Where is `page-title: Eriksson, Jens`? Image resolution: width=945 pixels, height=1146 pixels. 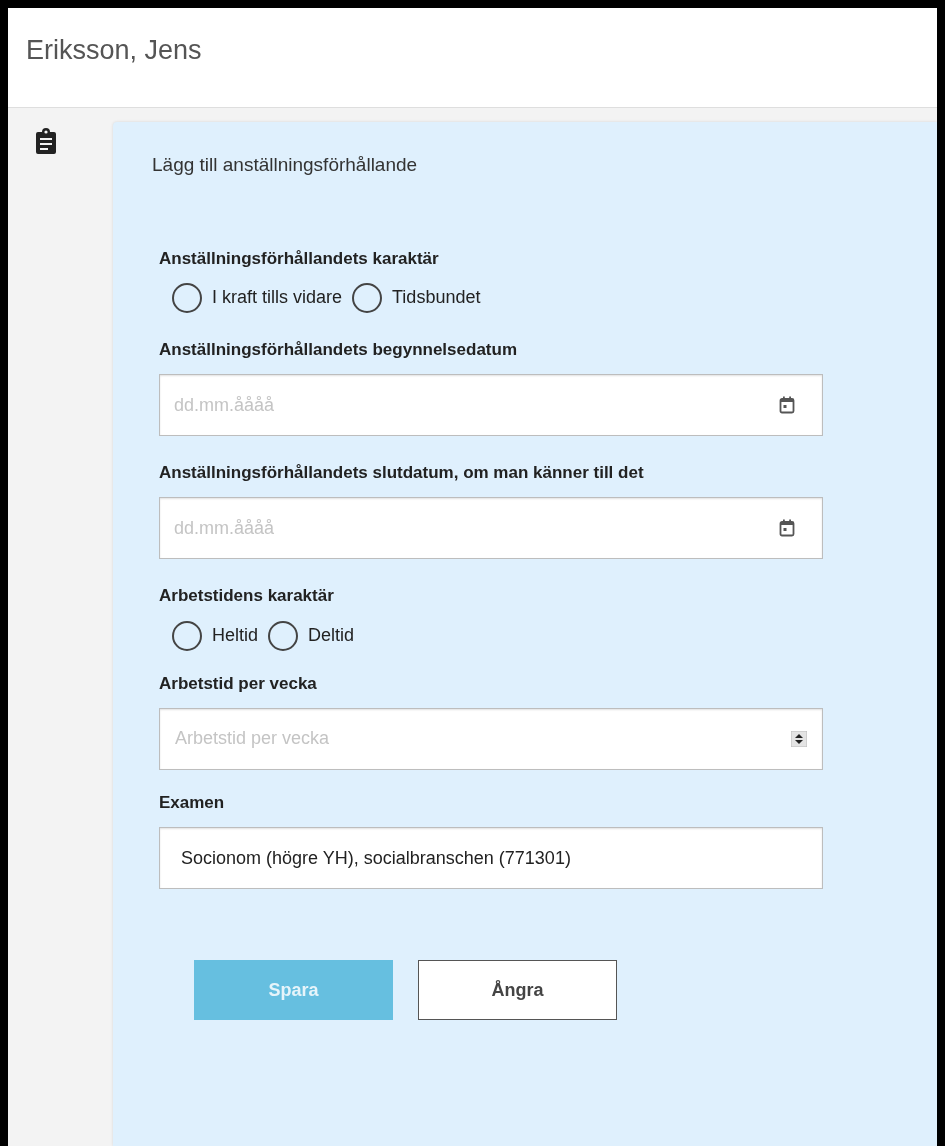
page-title: Eriksson, Jens is located at coordinates (114, 50).